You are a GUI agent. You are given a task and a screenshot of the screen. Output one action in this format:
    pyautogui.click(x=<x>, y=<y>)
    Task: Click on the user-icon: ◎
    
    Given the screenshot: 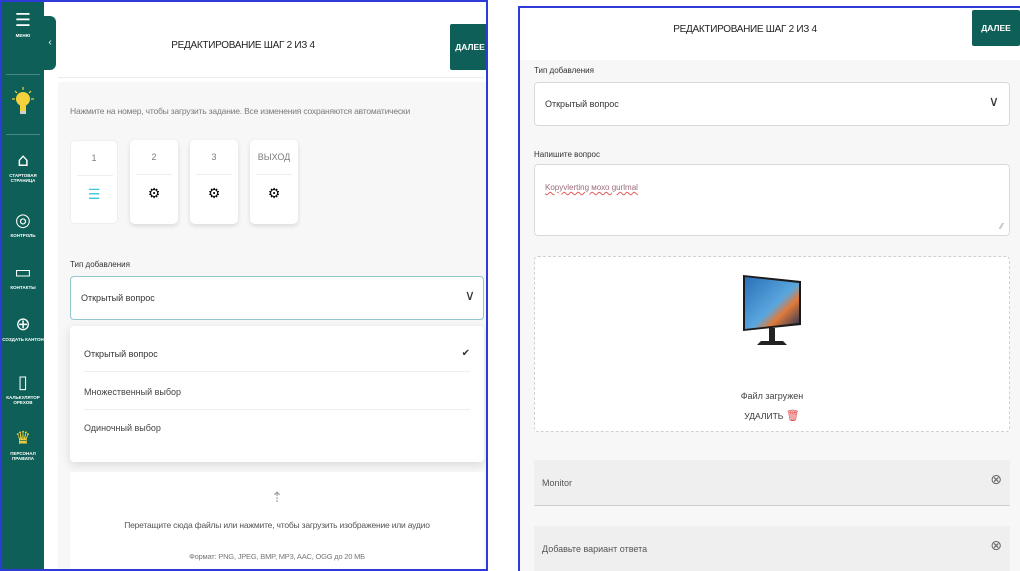 What is the action you would take?
    pyautogui.click(x=23, y=220)
    